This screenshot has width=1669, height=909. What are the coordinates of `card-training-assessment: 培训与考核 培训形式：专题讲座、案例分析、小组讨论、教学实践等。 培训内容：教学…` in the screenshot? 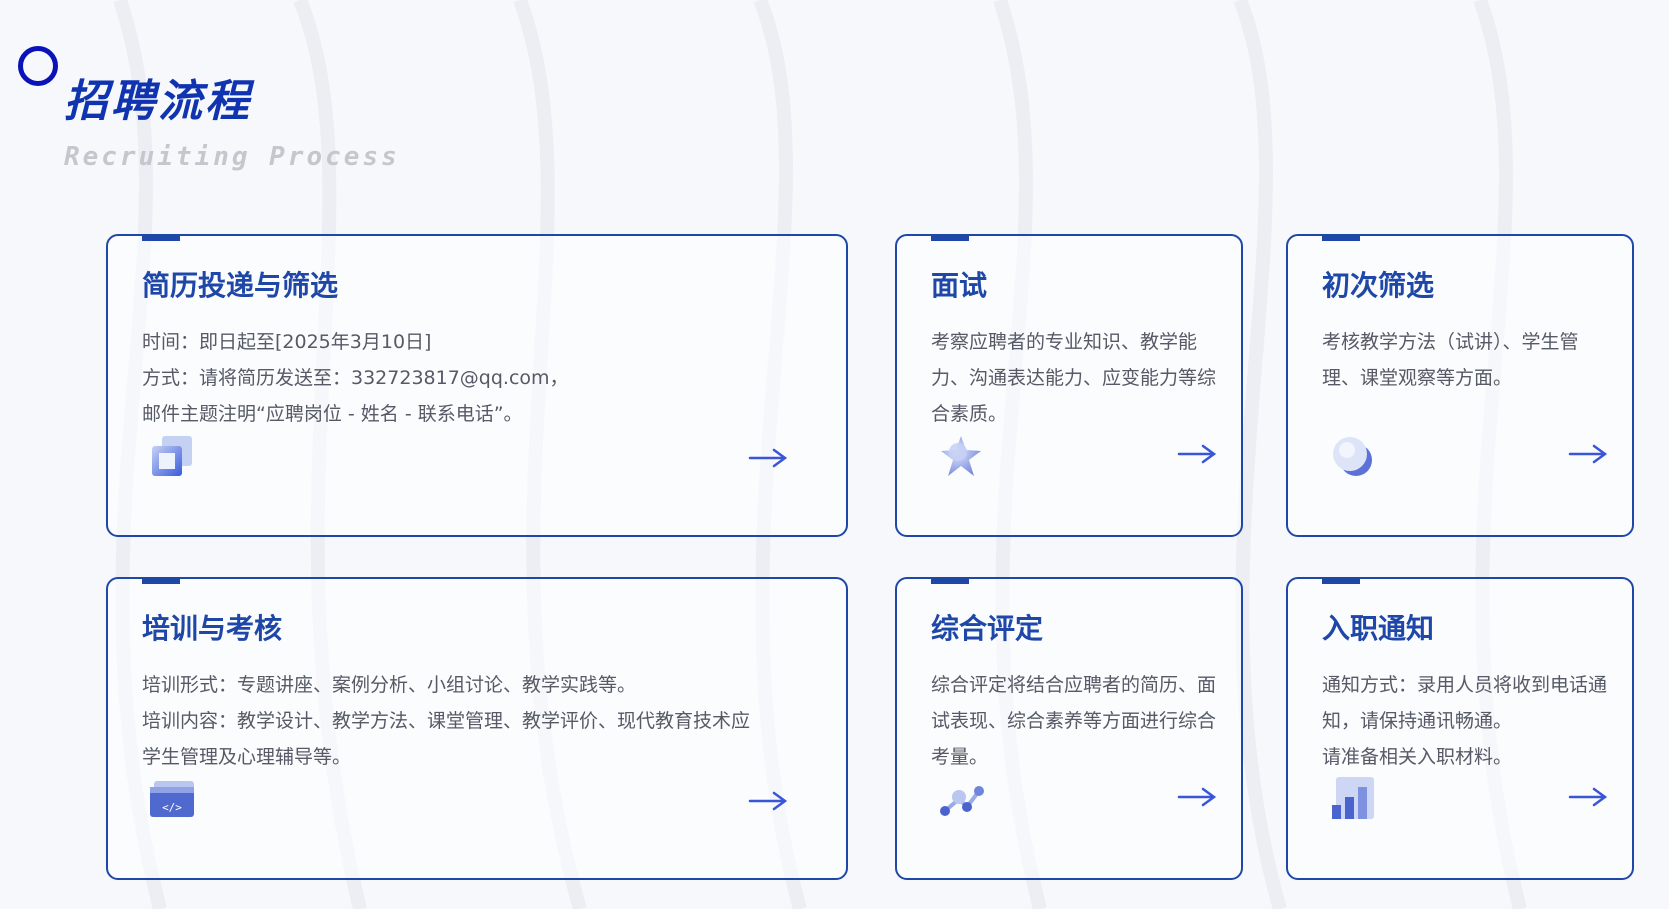 It's located at (477, 728).